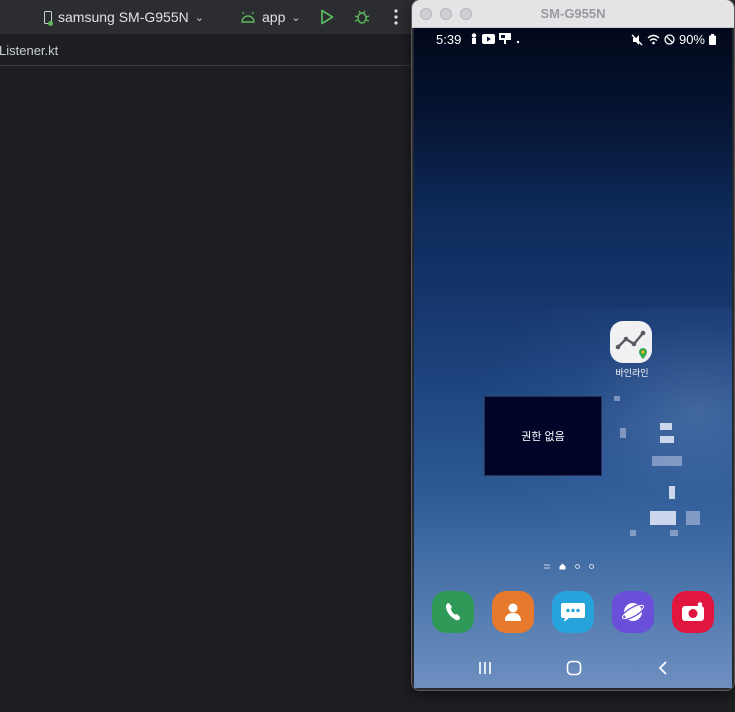 The image size is (735, 712). Describe the element at coordinates (691, 39) in the screenshot. I see `battery-percent: 90%` at that location.